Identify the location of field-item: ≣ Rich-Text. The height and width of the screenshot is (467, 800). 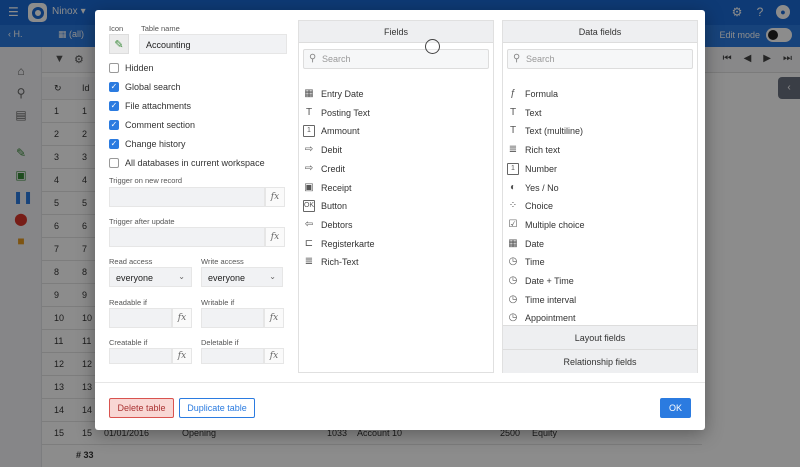
(331, 262).